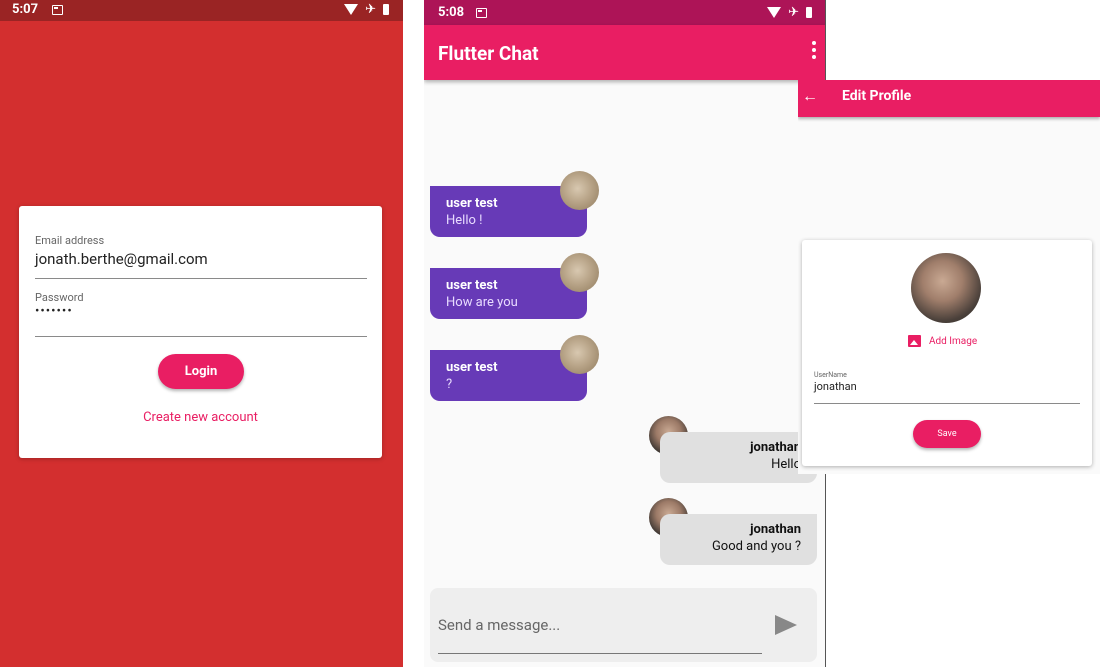 The image size is (1100, 667). I want to click on message-text: ?, so click(449, 384).